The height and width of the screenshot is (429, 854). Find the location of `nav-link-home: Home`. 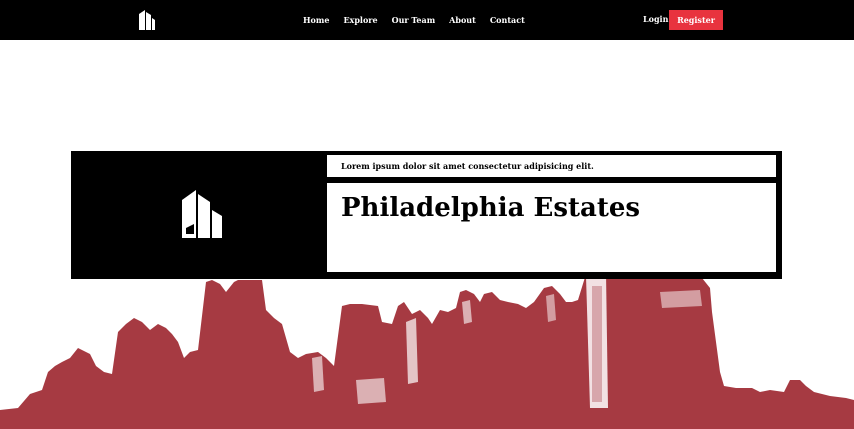

nav-link-home: Home is located at coordinates (316, 20).